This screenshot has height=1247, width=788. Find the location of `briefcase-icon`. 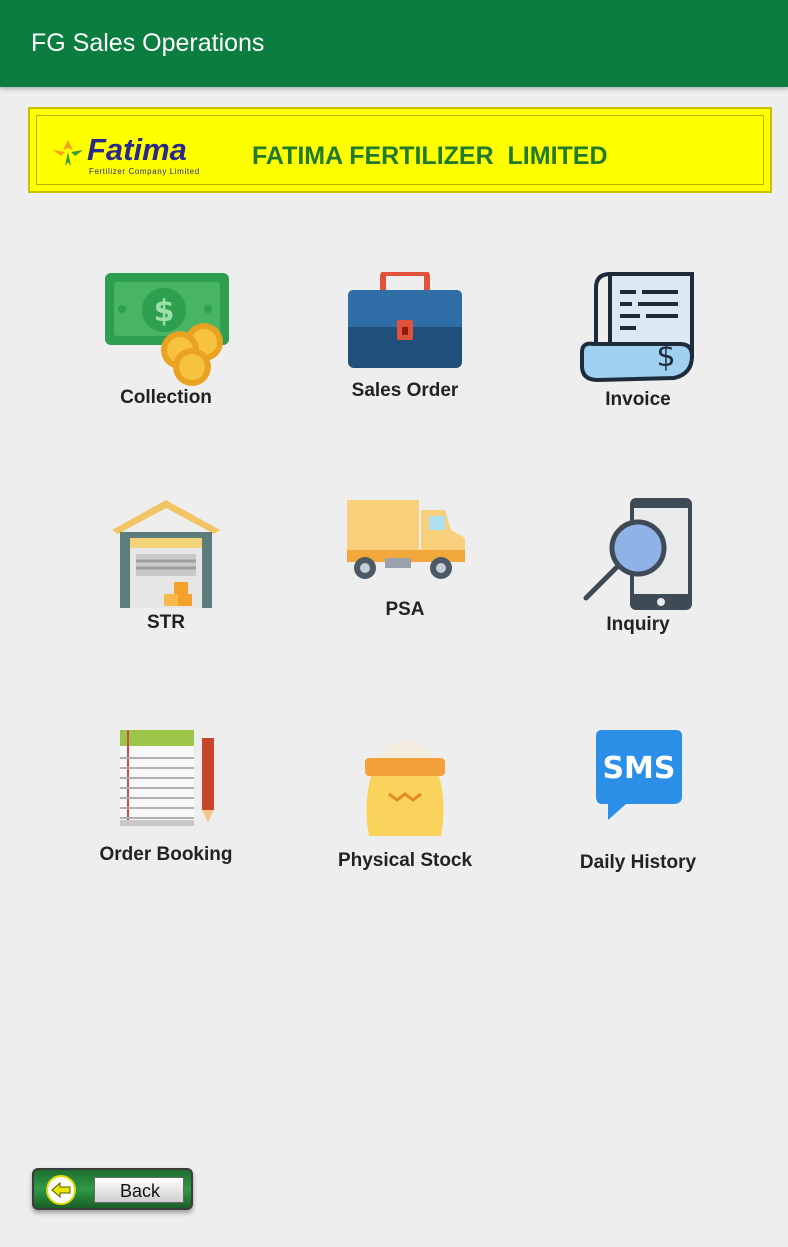

briefcase-icon is located at coordinates (405, 320).